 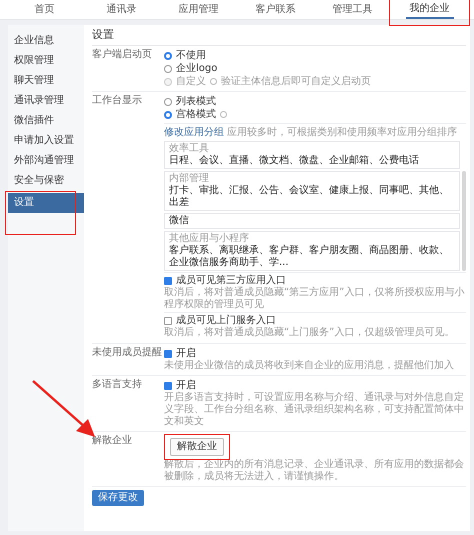 What do you see at coordinates (226, 320) in the screenshot?
I see `checkbox-label: 成员可见上门服务入口` at bounding box center [226, 320].